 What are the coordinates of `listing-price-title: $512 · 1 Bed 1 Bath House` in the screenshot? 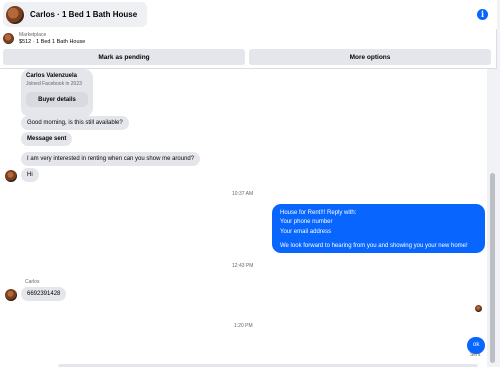 It's located at (52, 42).